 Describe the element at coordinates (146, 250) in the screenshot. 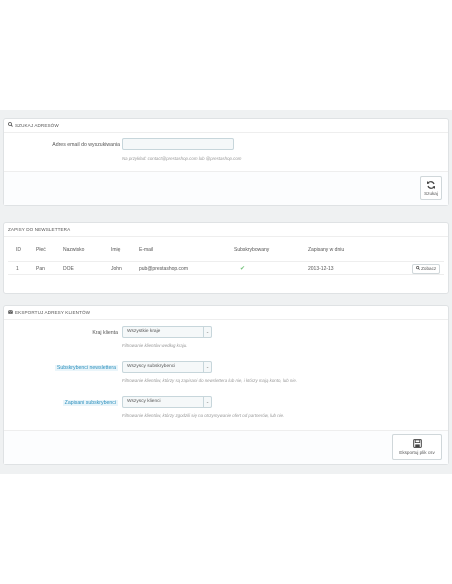

I see `col-email: E-mail` at that location.